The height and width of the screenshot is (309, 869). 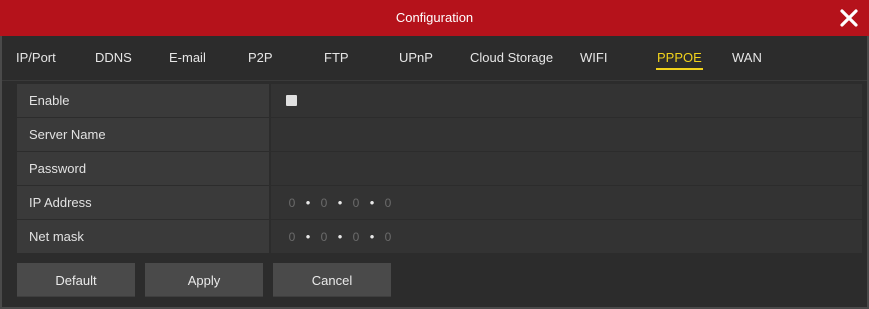 What do you see at coordinates (566, 100) in the screenshot?
I see `enable-value-cell` at bounding box center [566, 100].